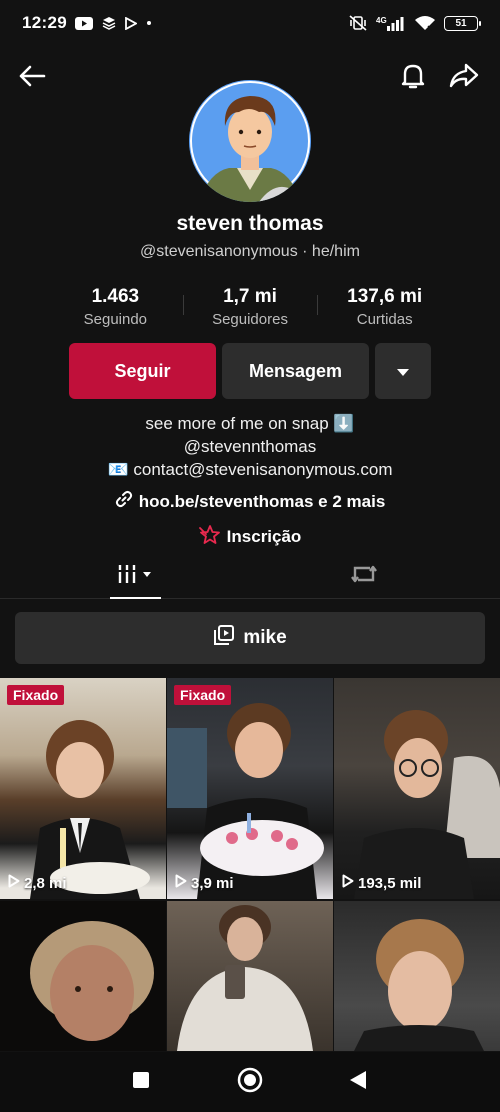 The height and width of the screenshot is (1112, 500). What do you see at coordinates (115, 309) in the screenshot?
I see `stat-following: 1.463 Seguindo` at bounding box center [115, 309].